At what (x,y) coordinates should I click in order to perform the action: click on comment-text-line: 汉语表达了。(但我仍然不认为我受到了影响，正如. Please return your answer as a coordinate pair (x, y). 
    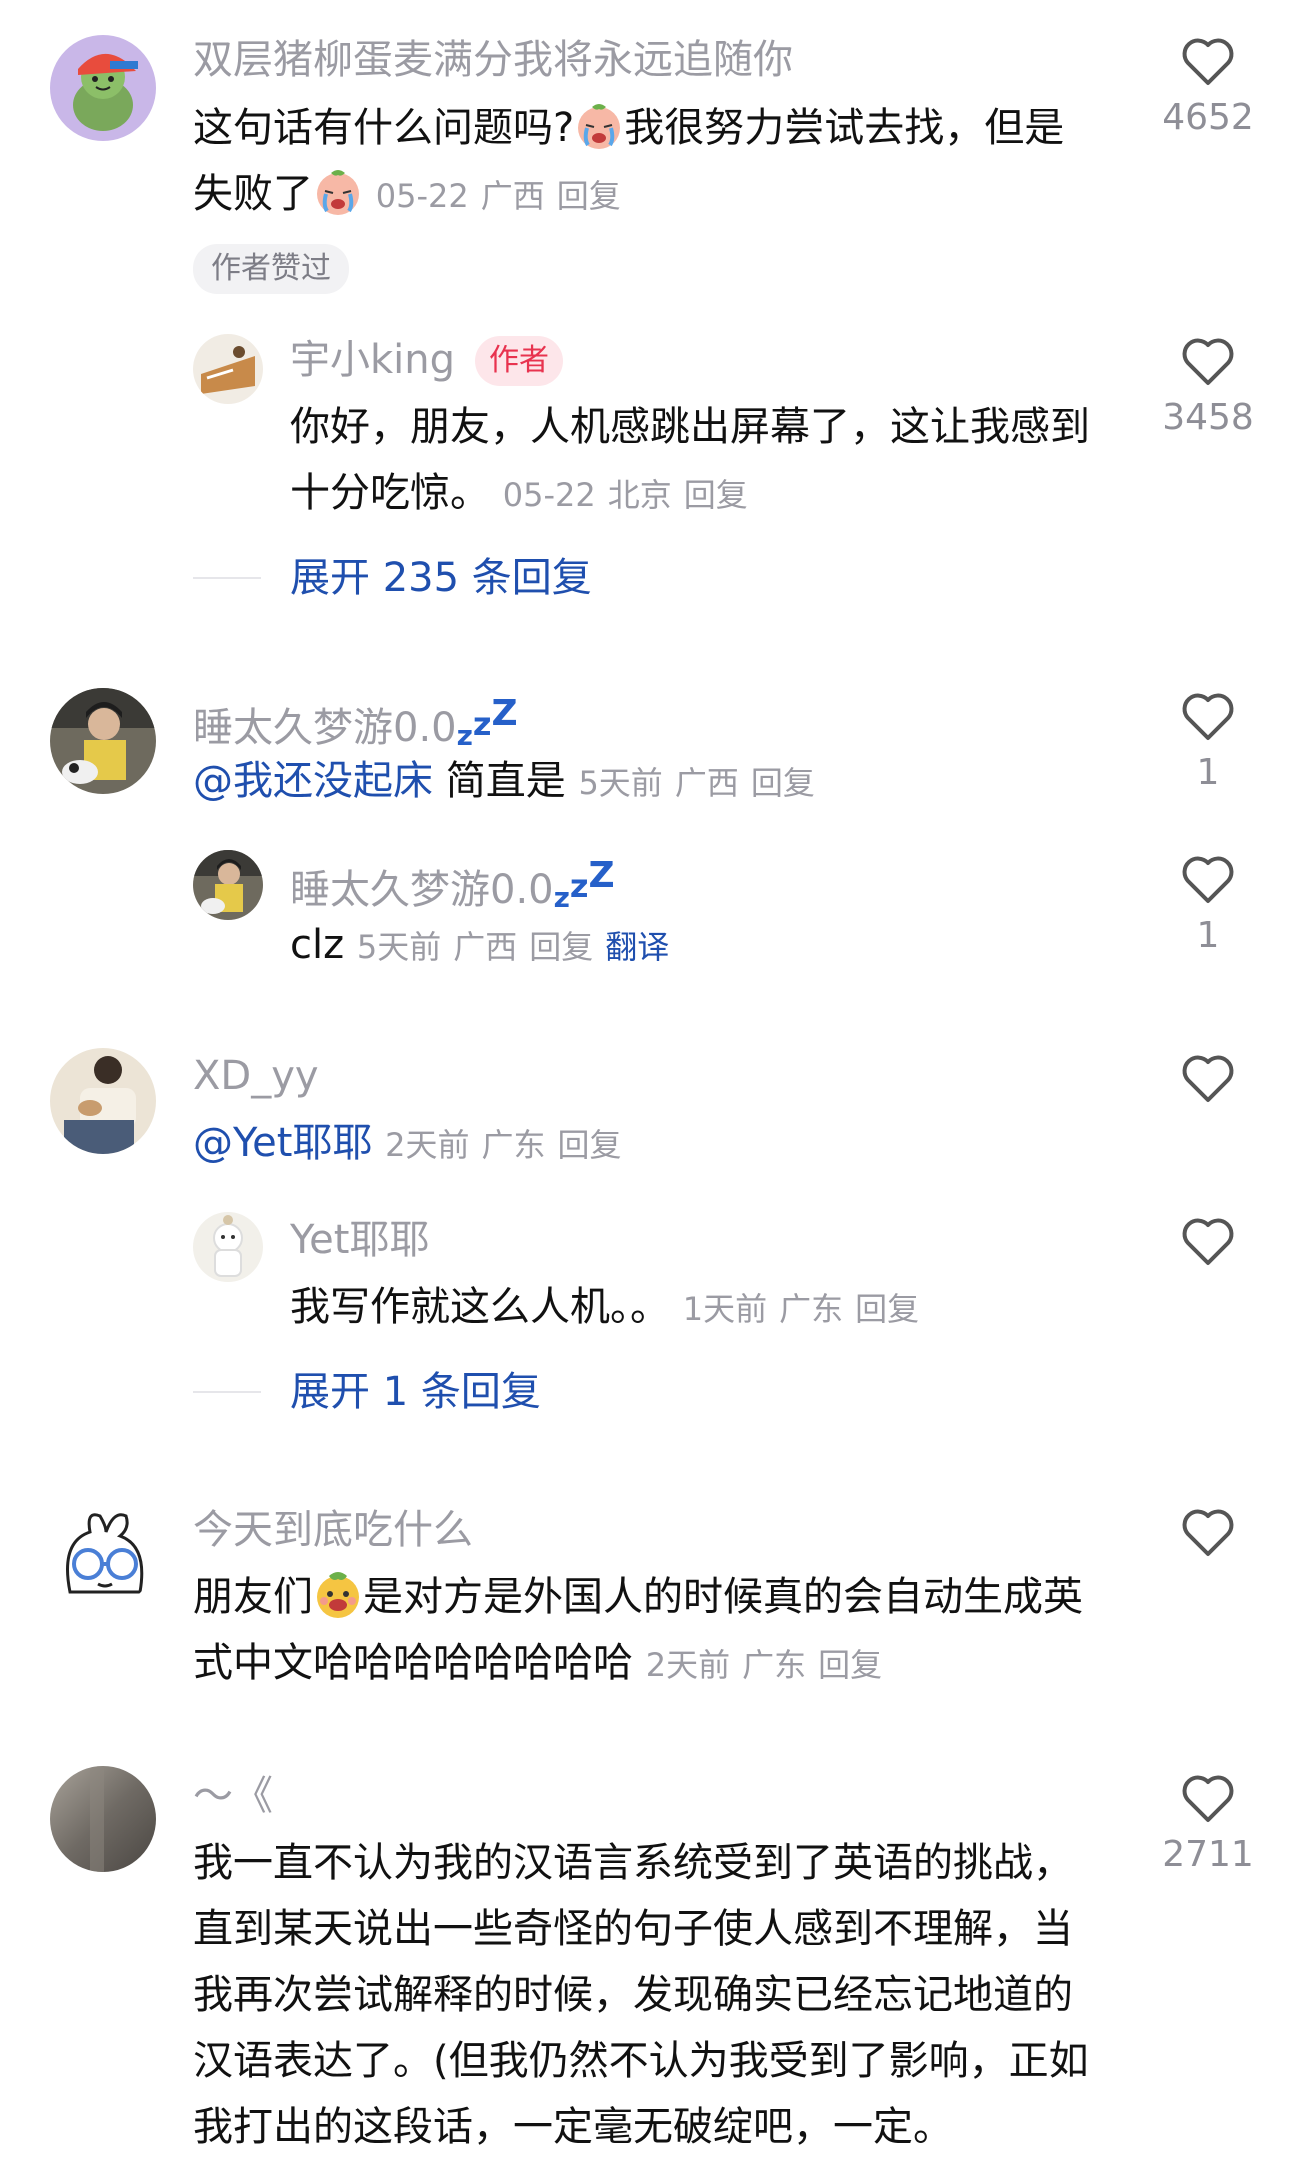
    Looking at the image, I should click on (641, 2061).